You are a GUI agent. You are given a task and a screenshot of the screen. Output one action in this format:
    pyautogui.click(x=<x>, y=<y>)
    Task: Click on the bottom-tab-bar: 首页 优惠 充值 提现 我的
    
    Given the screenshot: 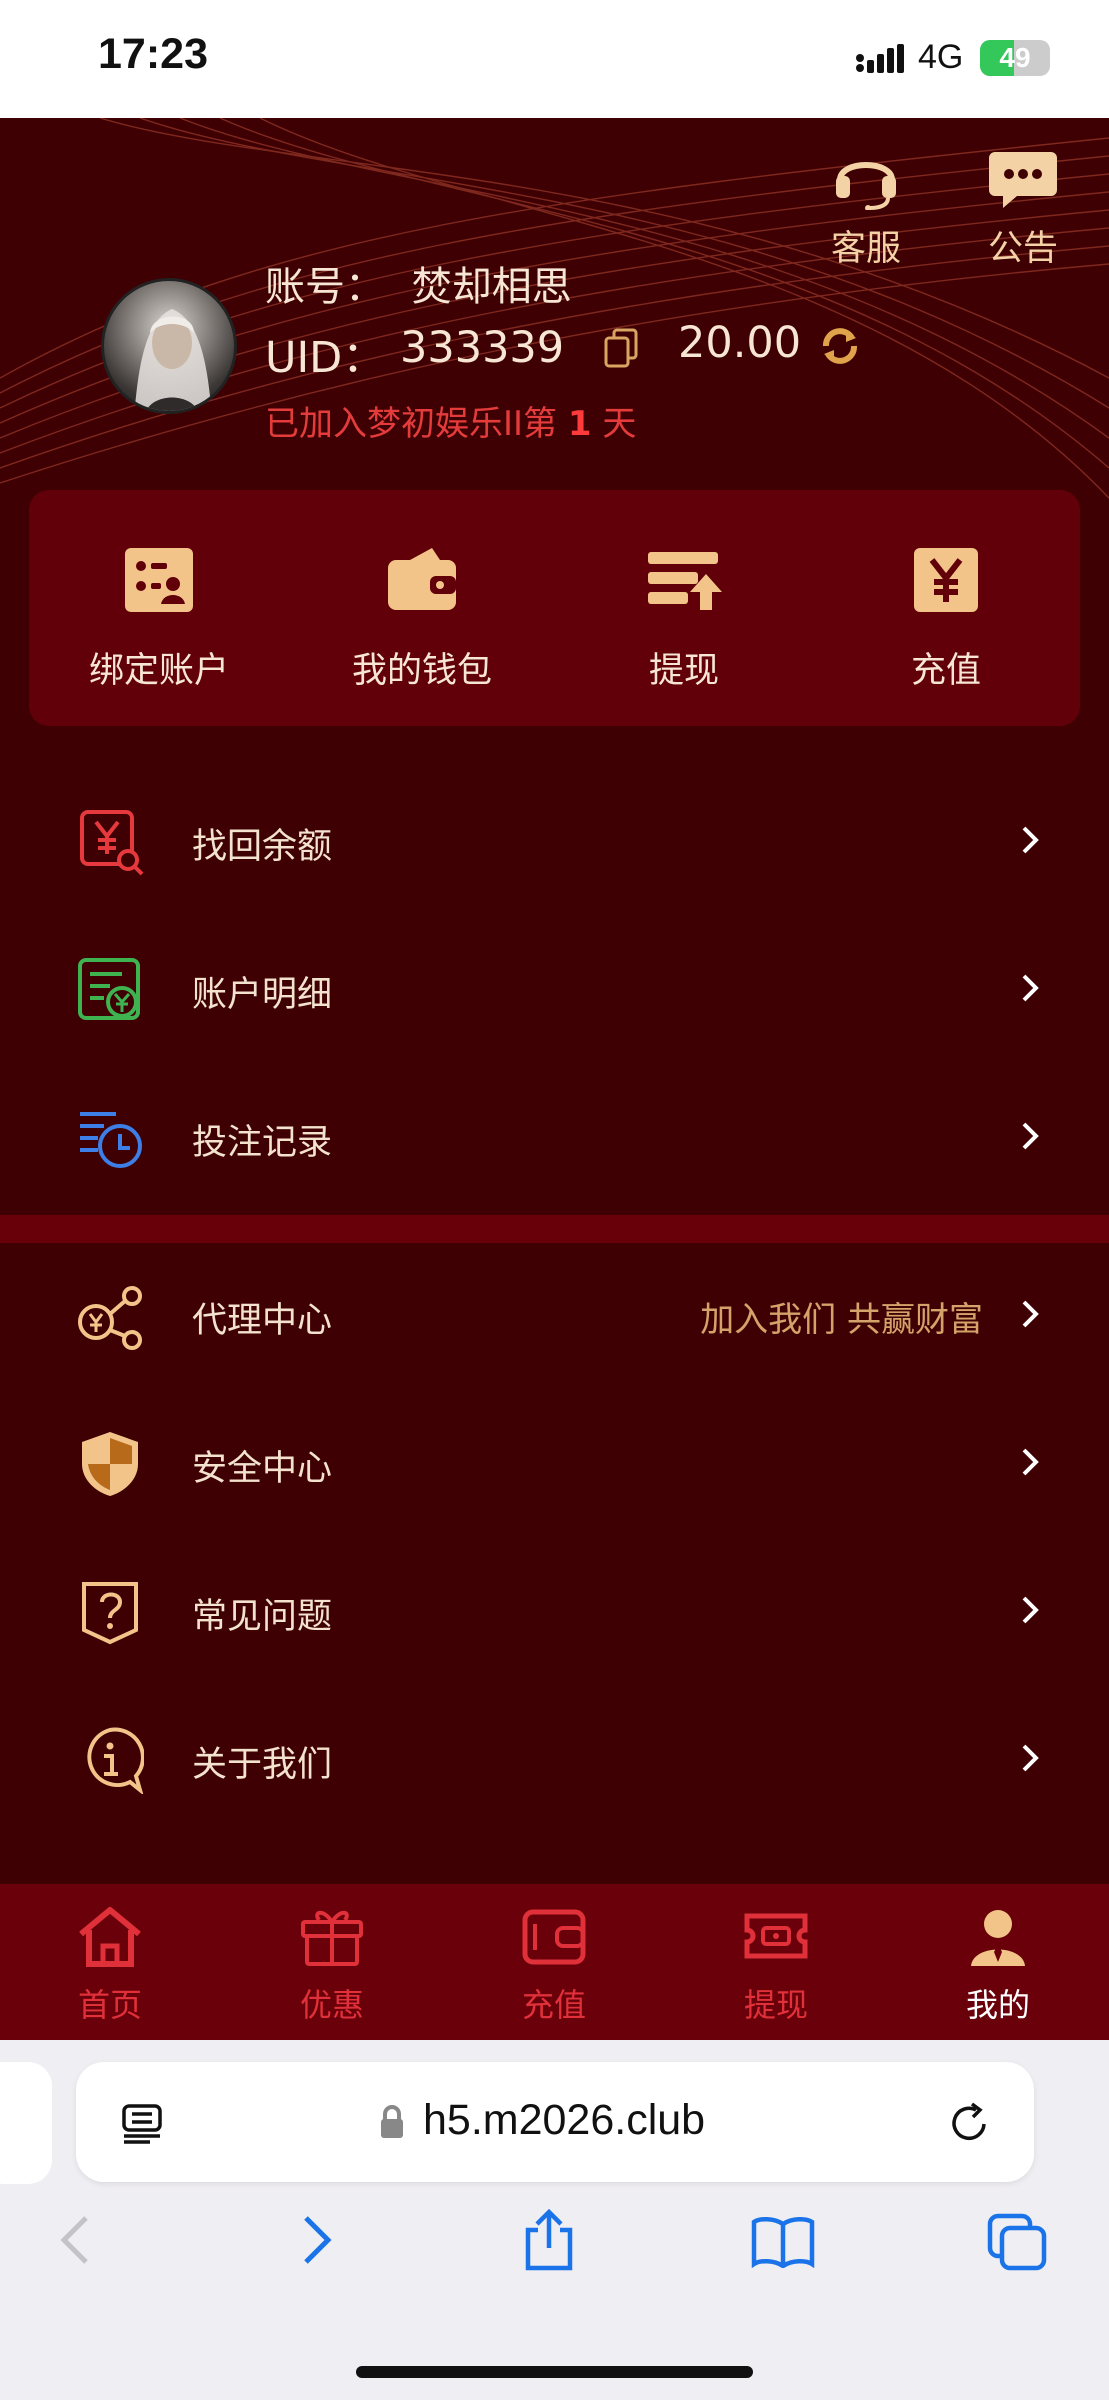 What is the action you would take?
    pyautogui.click(x=554, y=1962)
    